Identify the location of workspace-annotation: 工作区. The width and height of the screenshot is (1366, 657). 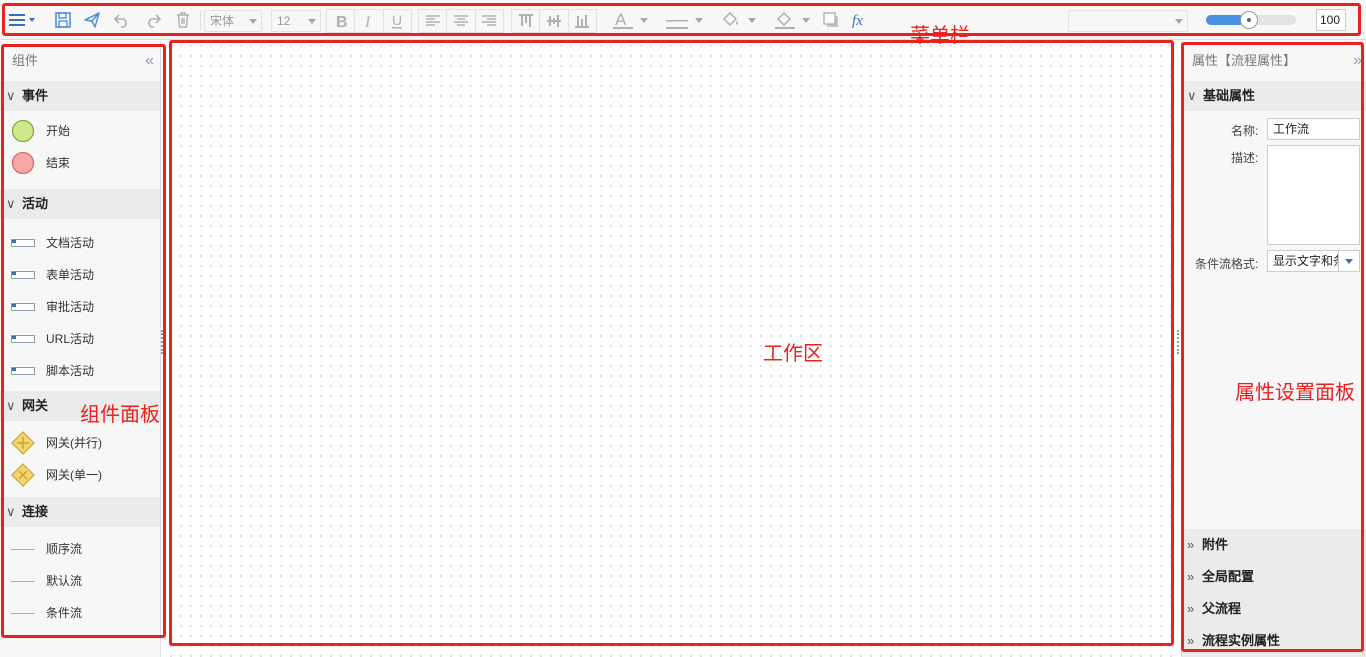
(793, 353).